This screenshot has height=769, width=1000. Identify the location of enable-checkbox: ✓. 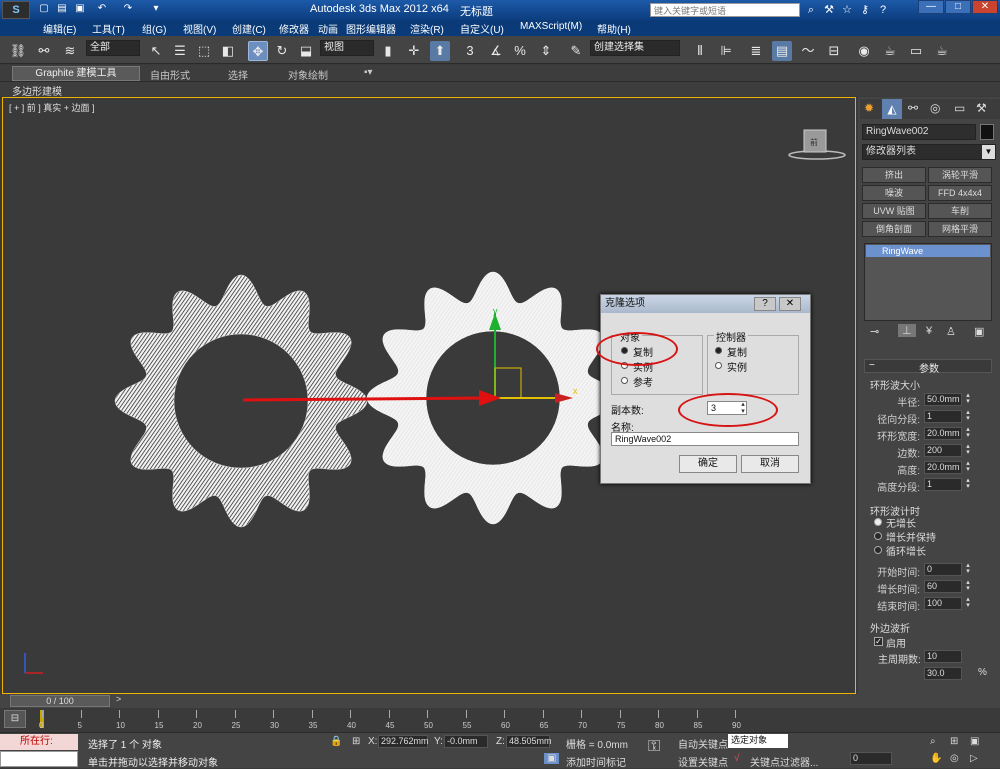
(878, 641).